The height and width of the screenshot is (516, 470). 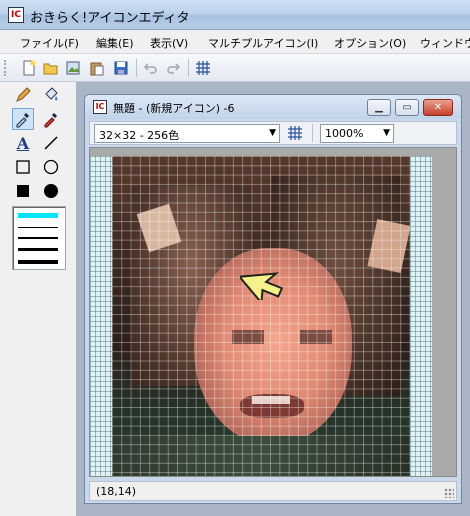 I want to click on app-title: おきらく!アイコンエディタ, so click(x=110, y=18).